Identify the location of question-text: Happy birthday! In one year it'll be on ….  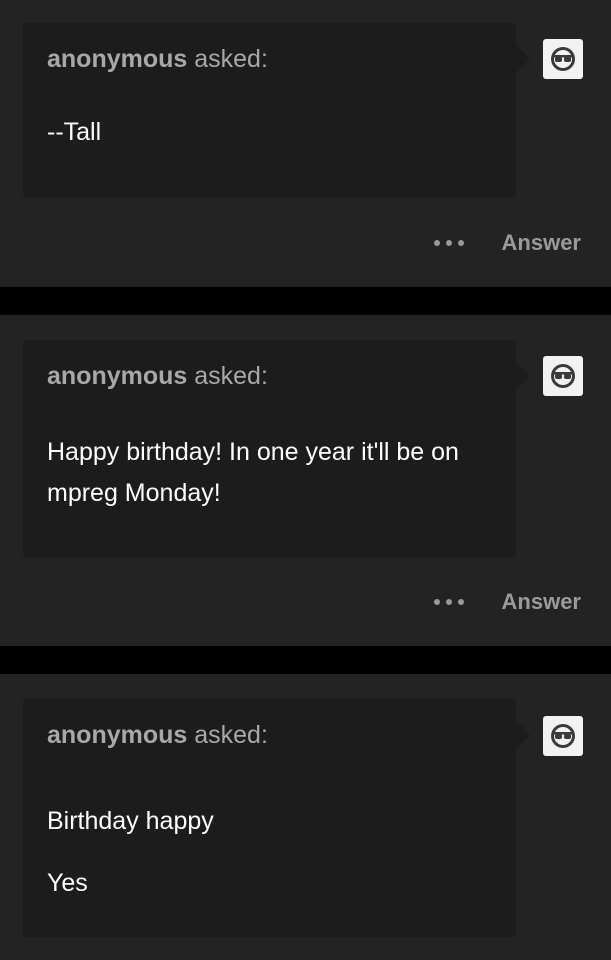
(267, 473).